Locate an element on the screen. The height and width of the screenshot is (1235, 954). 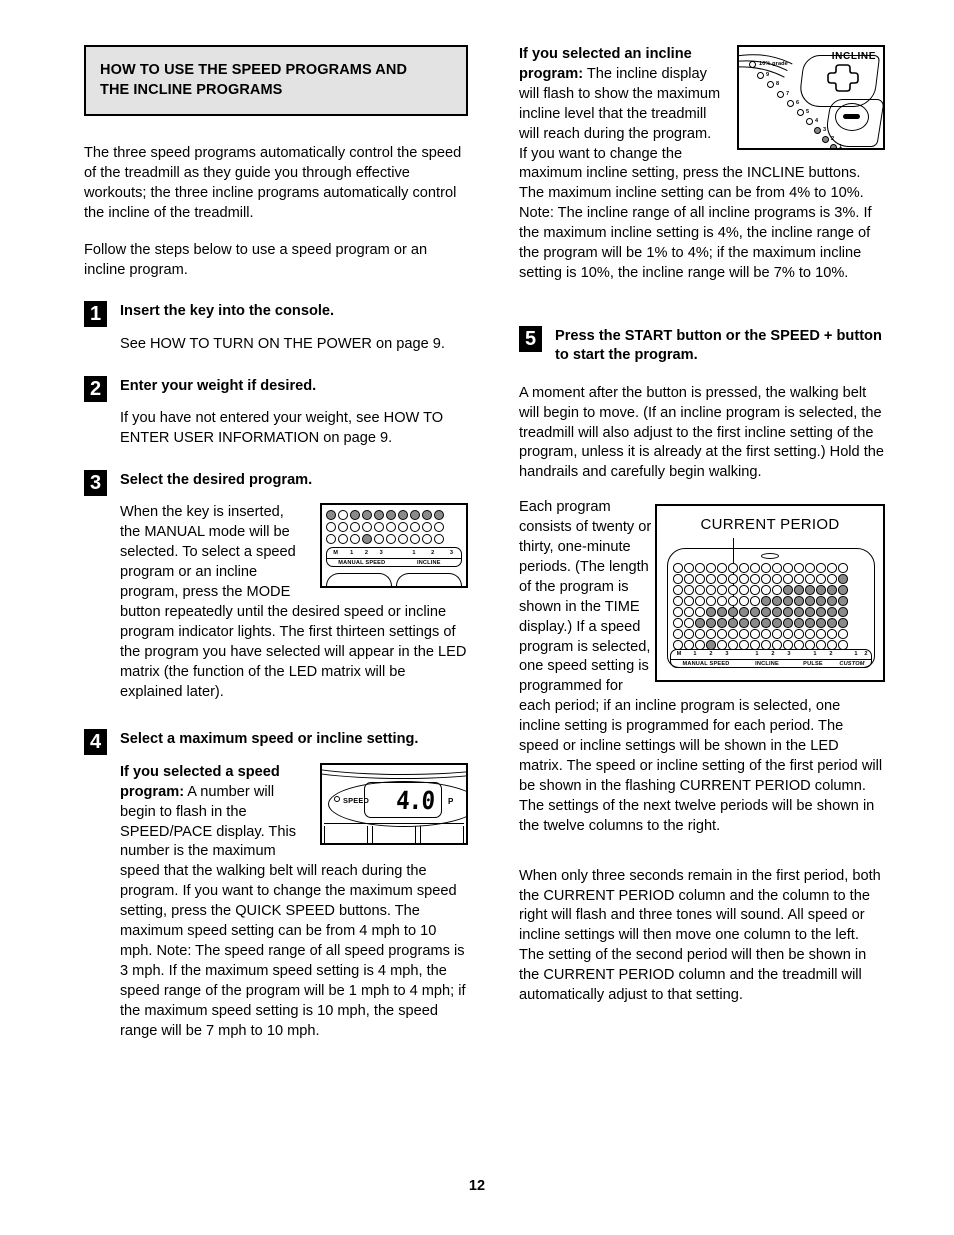
speed-value-window: 4.0 is located at coordinates (403, 799).